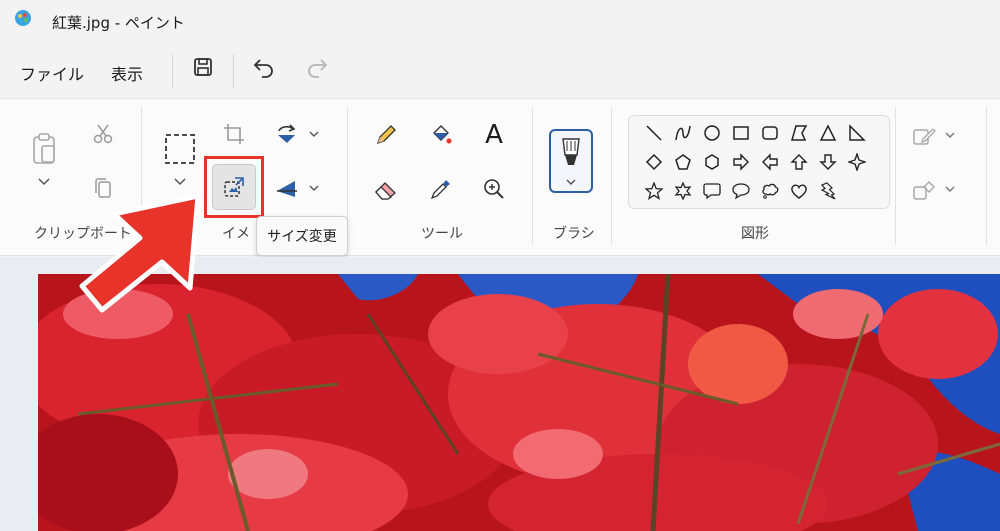  What do you see at coordinates (302, 236) in the screenshot?
I see `resize-tooltip: サイズ変更` at bounding box center [302, 236].